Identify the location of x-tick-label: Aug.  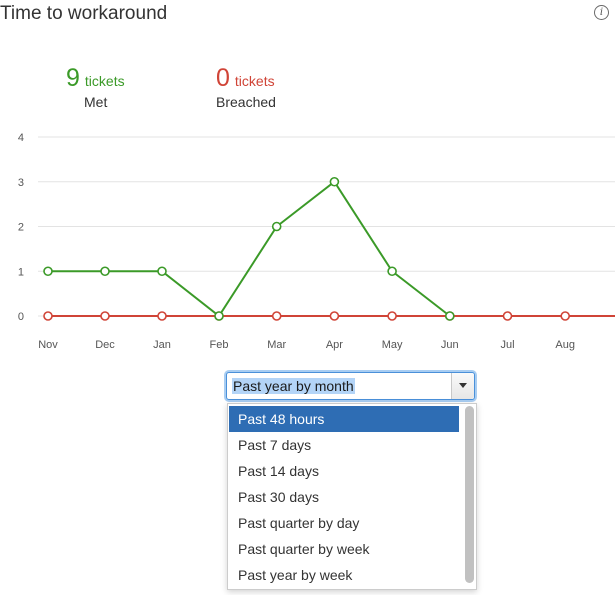
(565, 345).